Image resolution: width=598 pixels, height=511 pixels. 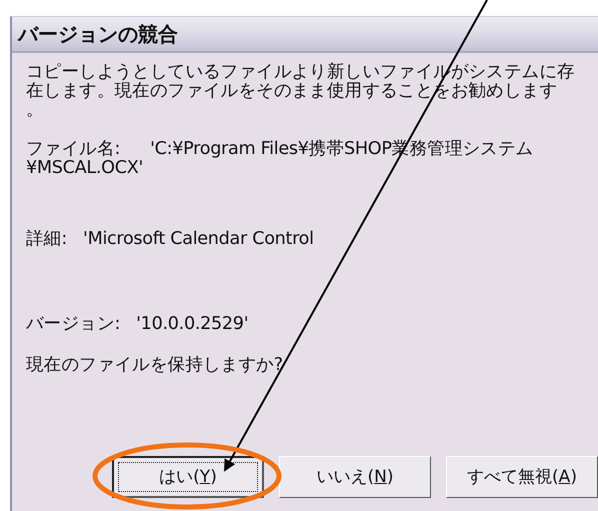 What do you see at coordinates (192, 324) in the screenshot?
I see `version-value: '10.0.0.2529'` at bounding box center [192, 324].